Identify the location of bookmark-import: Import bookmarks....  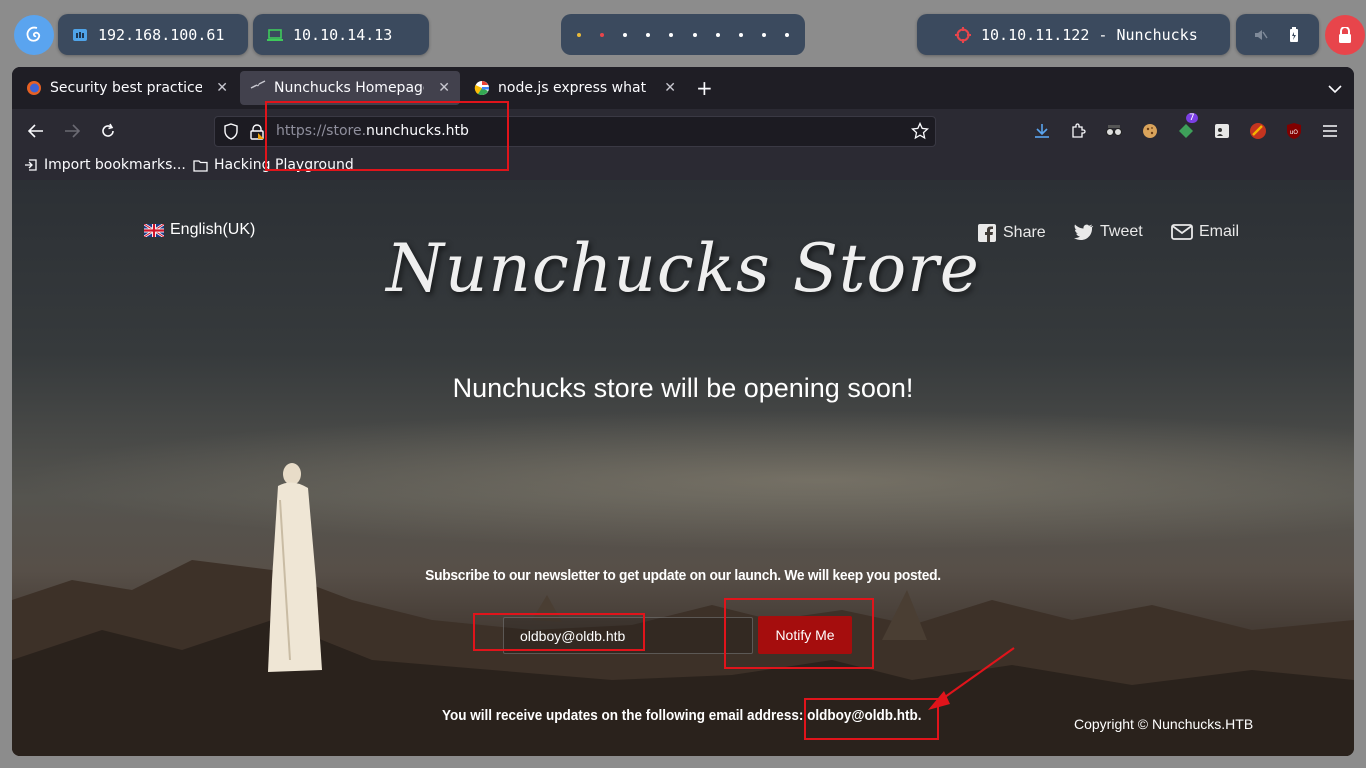
(105, 165).